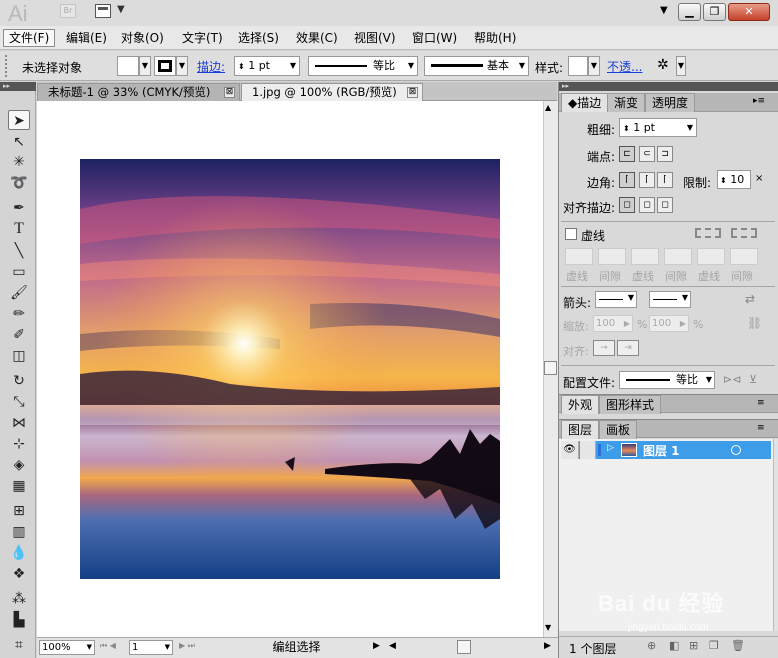 The width and height of the screenshot is (778, 658). Describe the element at coordinates (187, 646) in the screenshot. I see `last-page-icon: ▶ ⏭` at that location.